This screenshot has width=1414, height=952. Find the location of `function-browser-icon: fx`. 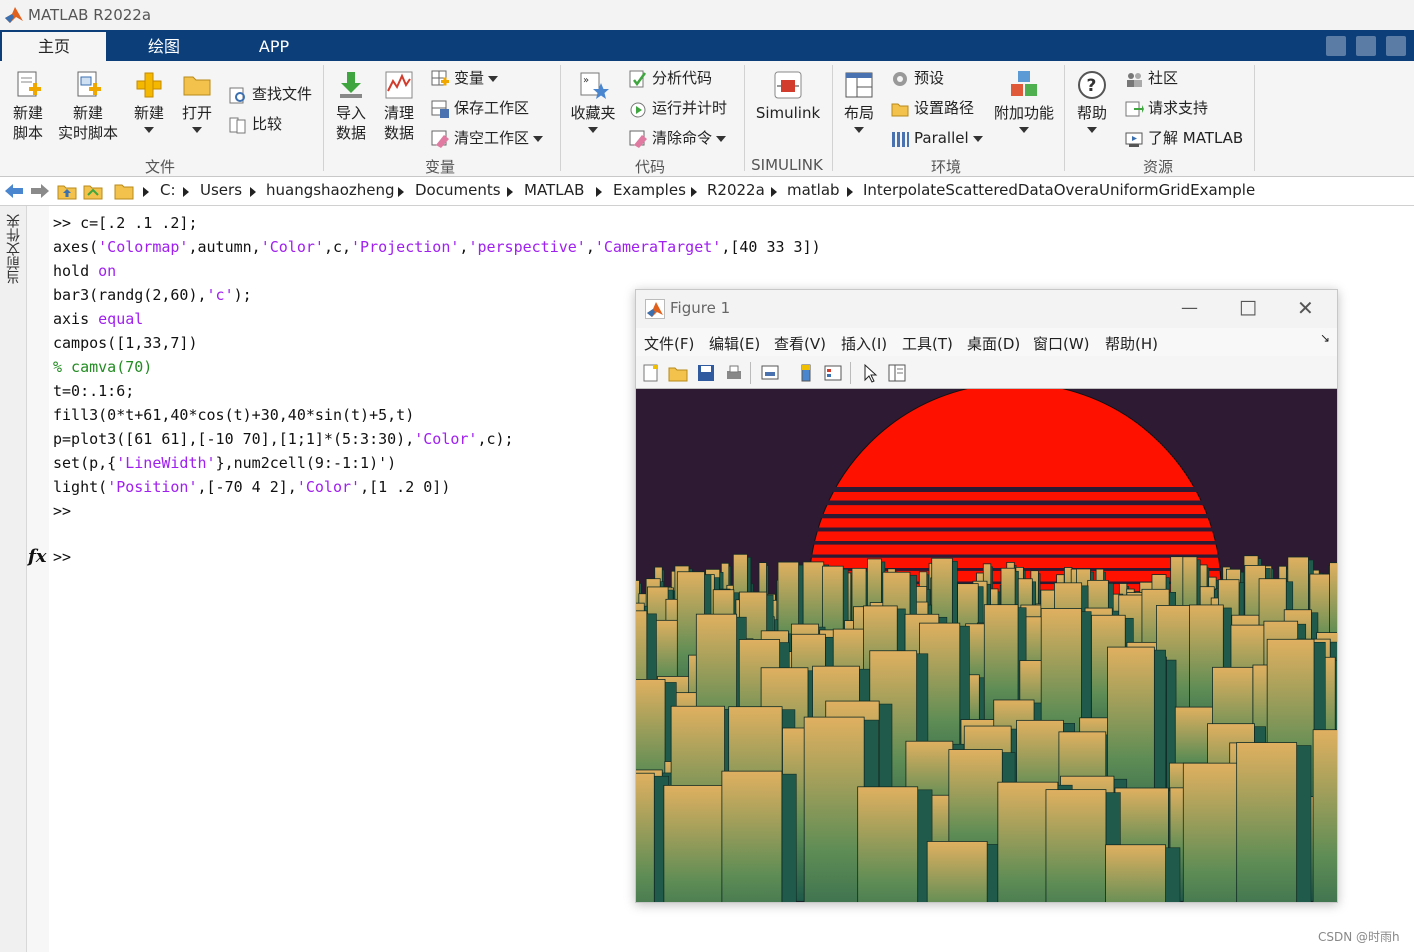

function-browser-icon: fx is located at coordinates (37, 556).